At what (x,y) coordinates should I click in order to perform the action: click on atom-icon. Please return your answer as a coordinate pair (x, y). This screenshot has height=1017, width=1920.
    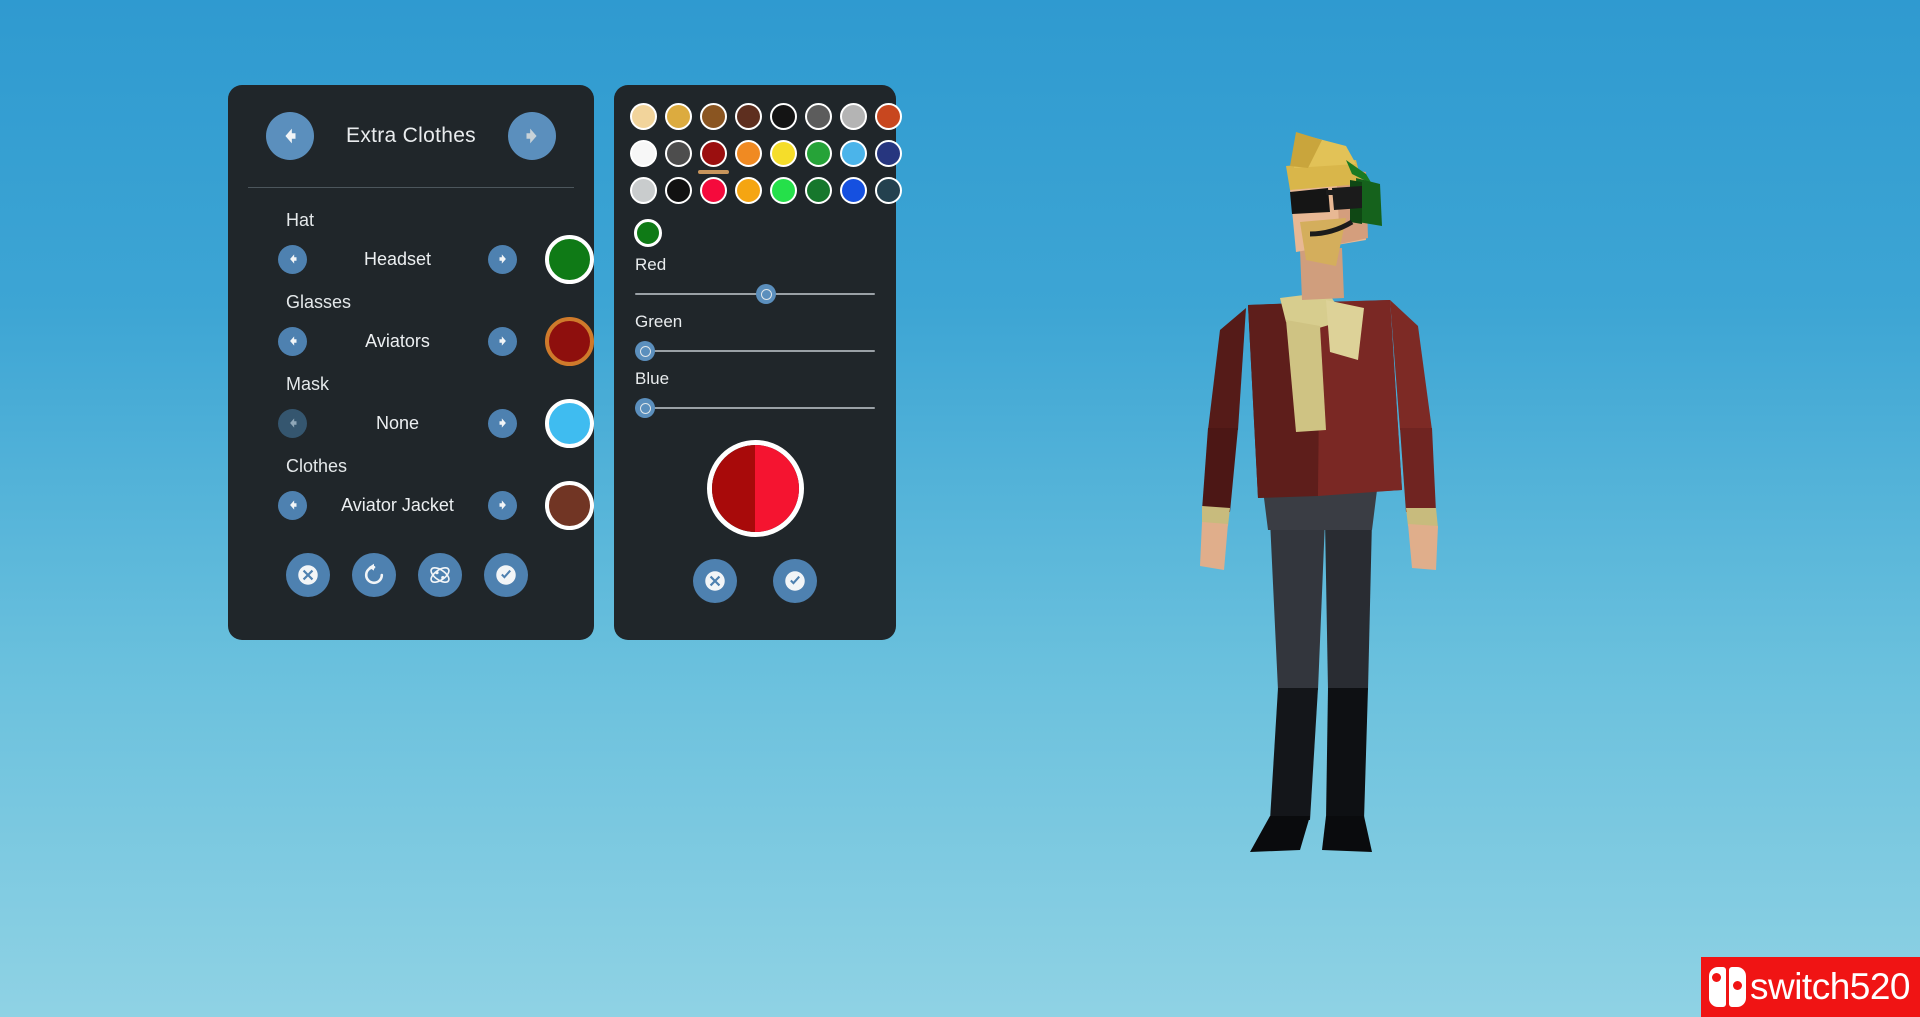
    Looking at the image, I should click on (440, 575).